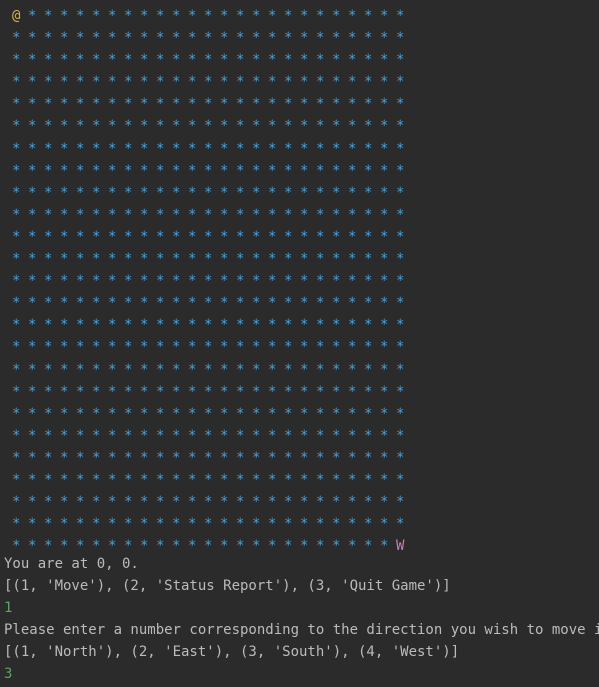  Describe the element at coordinates (8, 674) in the screenshot. I see `user-input-line: 3` at that location.